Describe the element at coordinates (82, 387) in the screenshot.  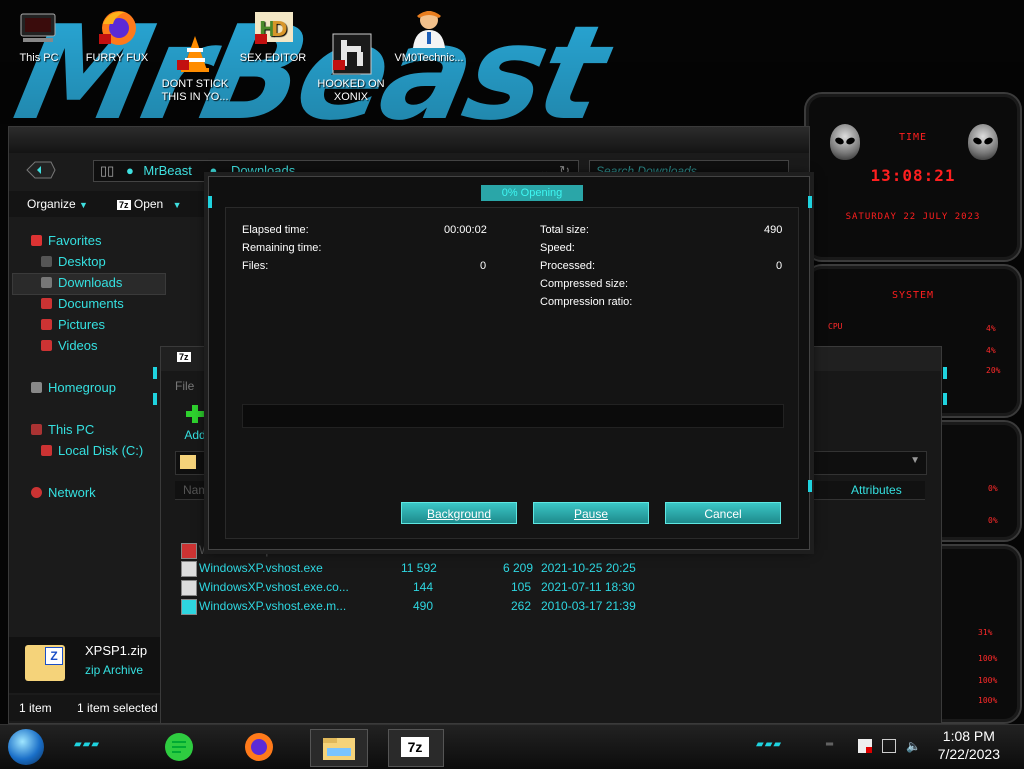
I see `nav-item-label: Homegroup` at that location.